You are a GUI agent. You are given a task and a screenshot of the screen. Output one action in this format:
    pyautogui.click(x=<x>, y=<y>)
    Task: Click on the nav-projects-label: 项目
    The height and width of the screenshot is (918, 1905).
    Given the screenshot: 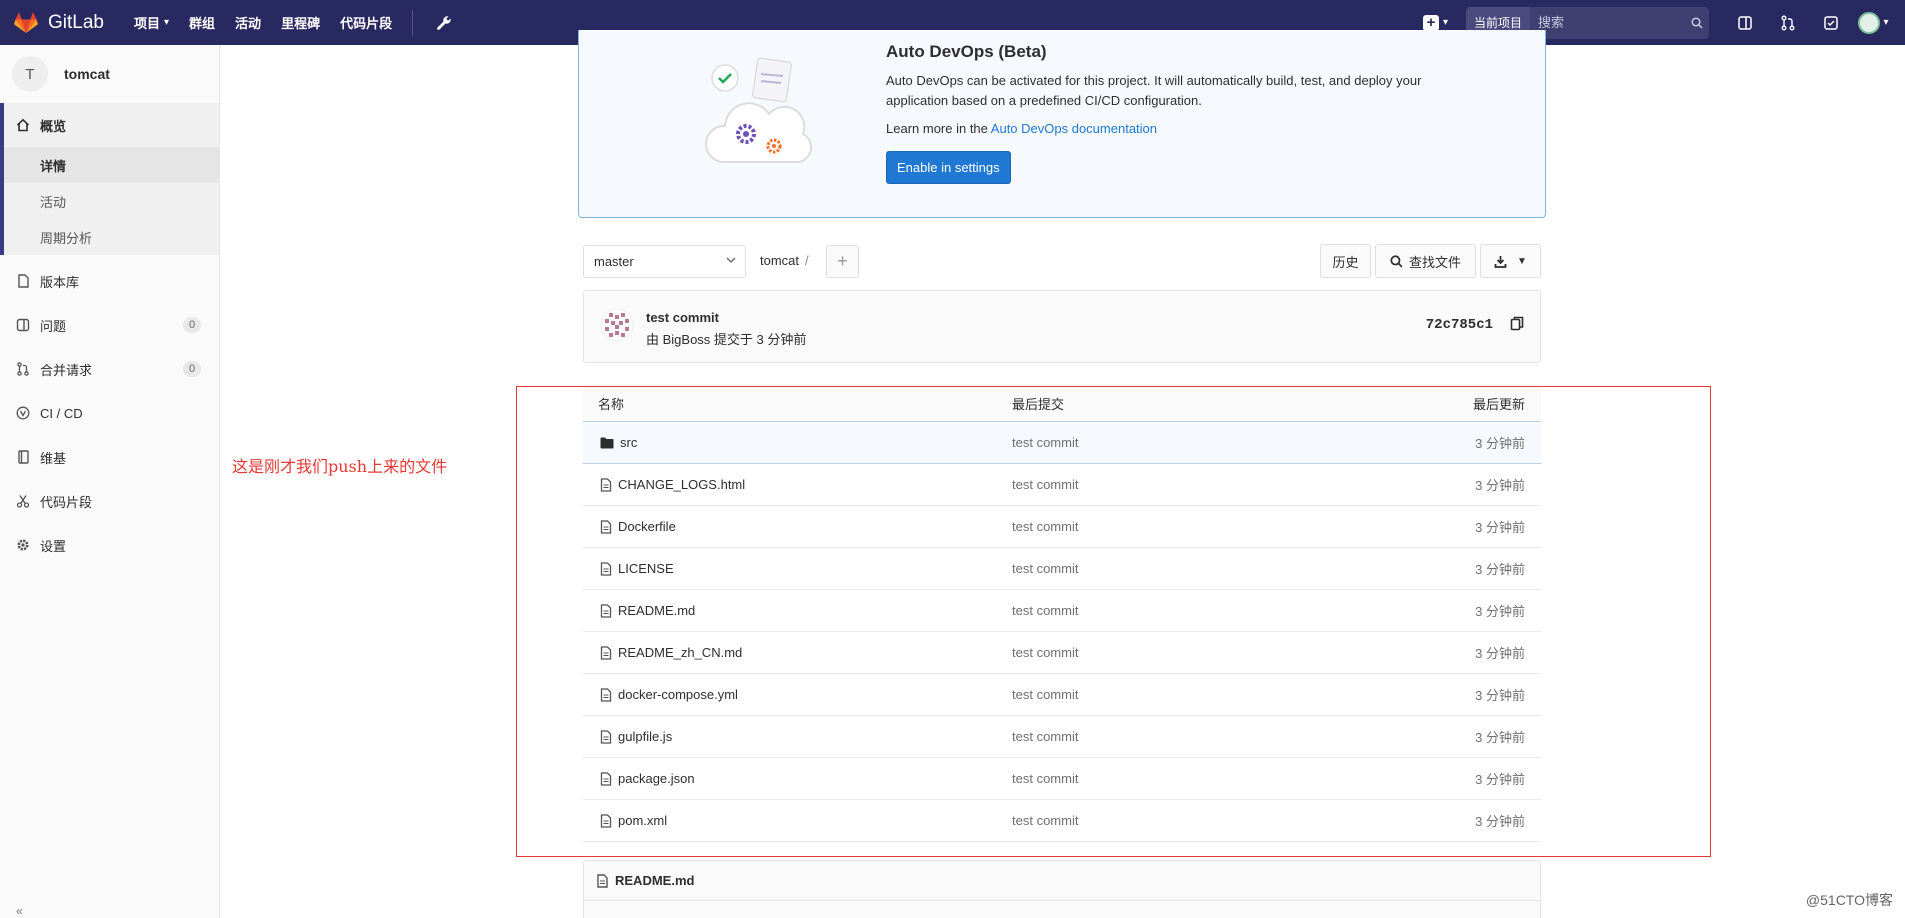 What is the action you would take?
    pyautogui.click(x=146, y=23)
    